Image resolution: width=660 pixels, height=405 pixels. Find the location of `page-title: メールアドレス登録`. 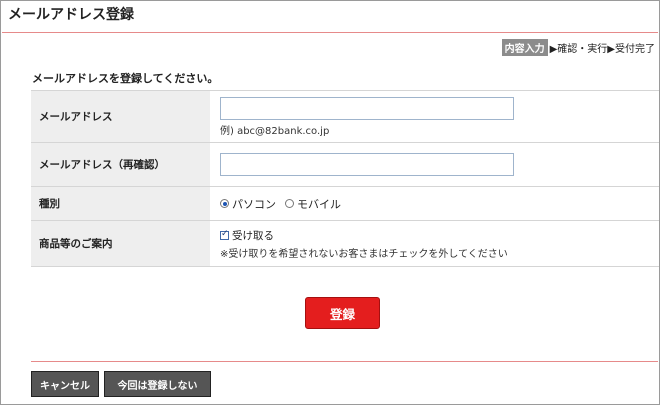

page-title: メールアドレス登録 is located at coordinates (71, 15).